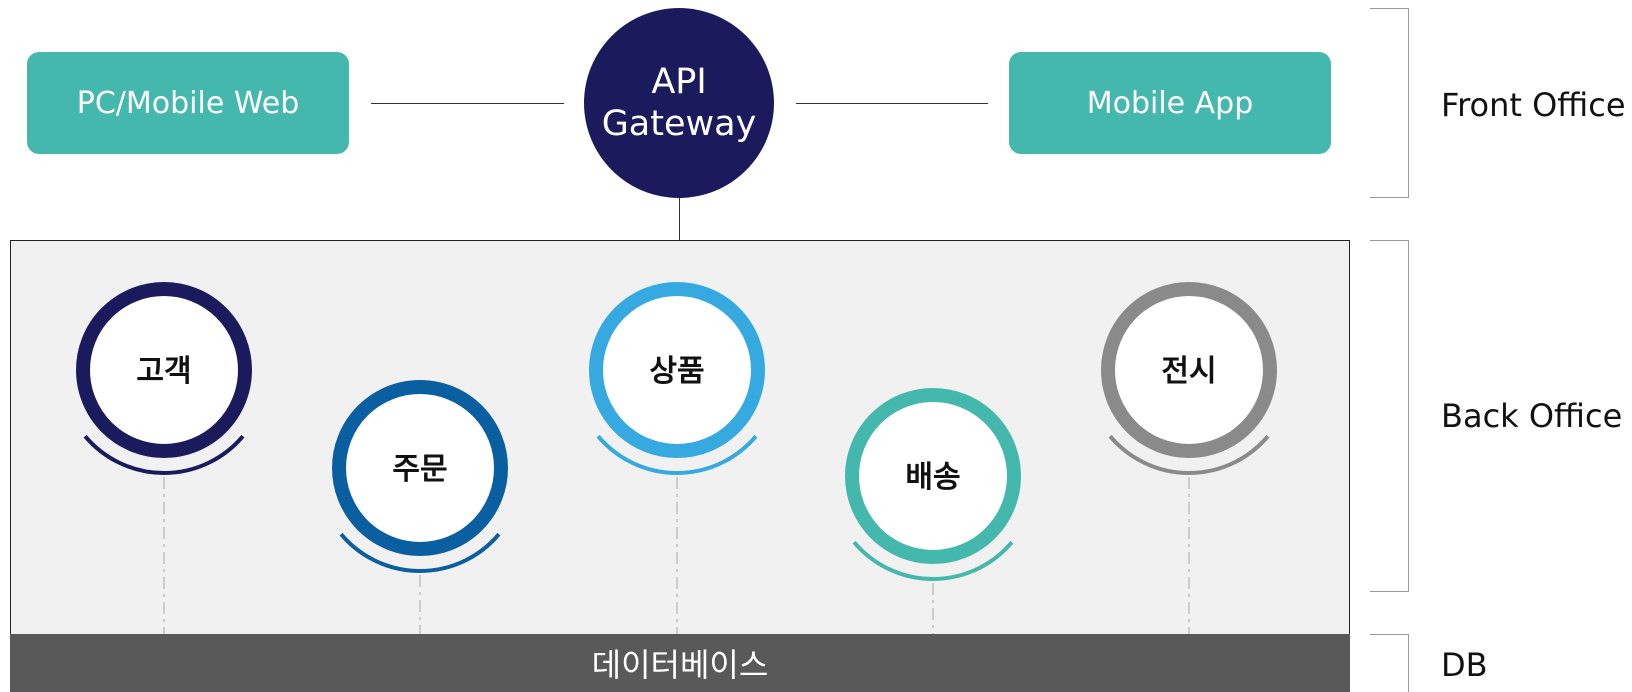 The width and height of the screenshot is (1632, 692). I want to click on service-node-1: 고객, so click(164, 458).